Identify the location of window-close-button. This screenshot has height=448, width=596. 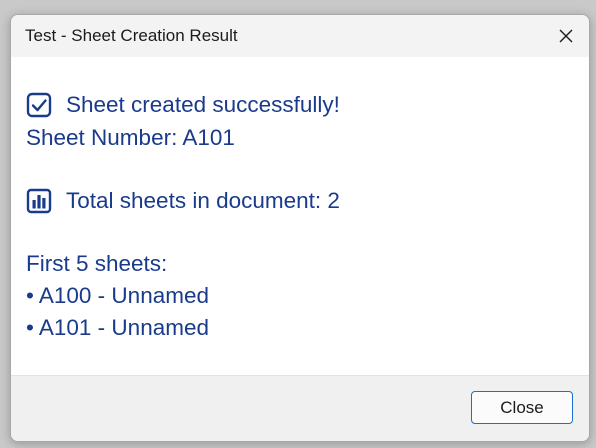
(566, 36).